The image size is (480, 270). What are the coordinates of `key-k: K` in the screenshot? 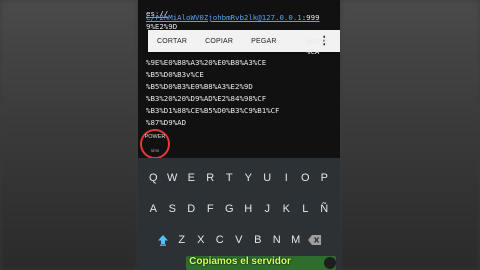 It's located at (286, 209).